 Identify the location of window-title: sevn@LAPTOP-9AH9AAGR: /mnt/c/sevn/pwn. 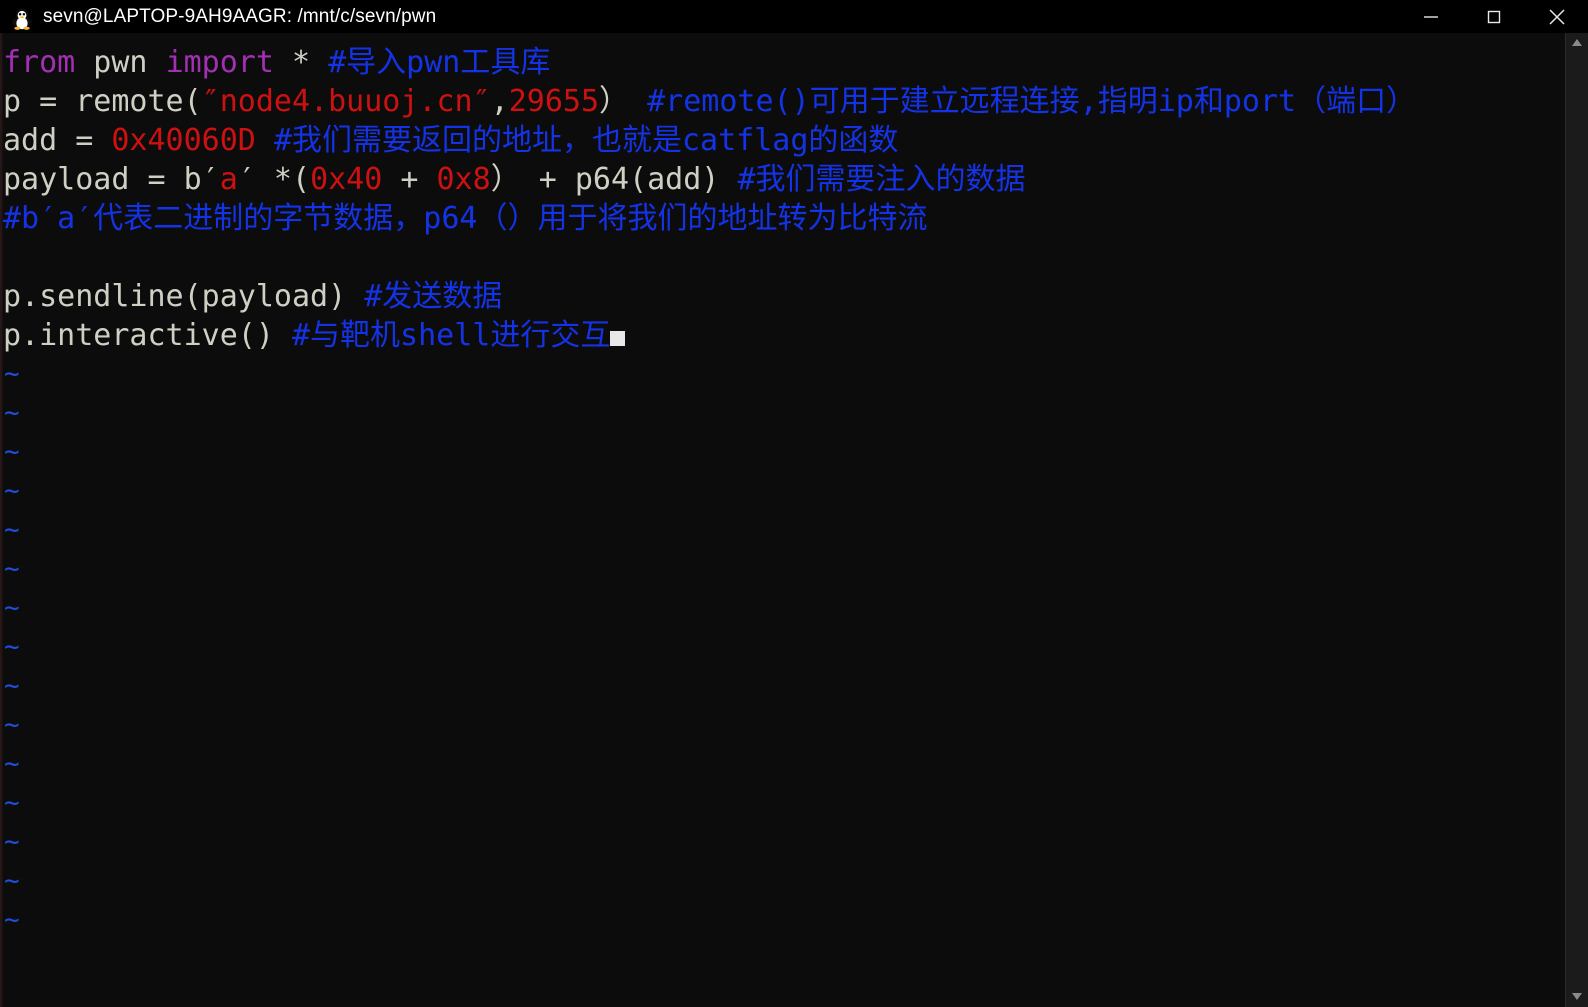
(240, 16).